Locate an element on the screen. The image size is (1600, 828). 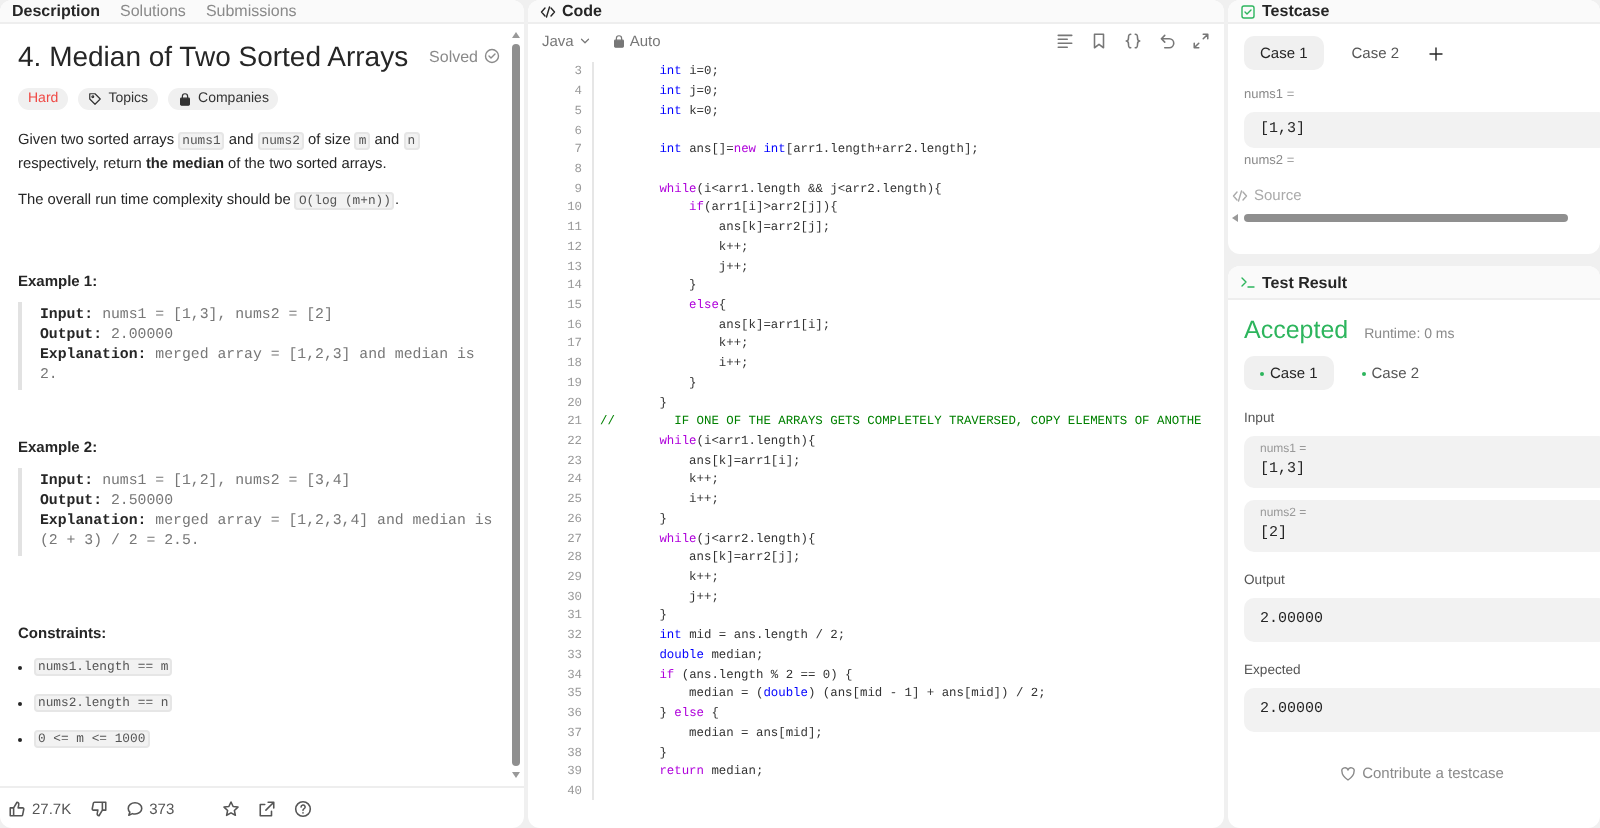
star-icon is located at coordinates (231, 808).